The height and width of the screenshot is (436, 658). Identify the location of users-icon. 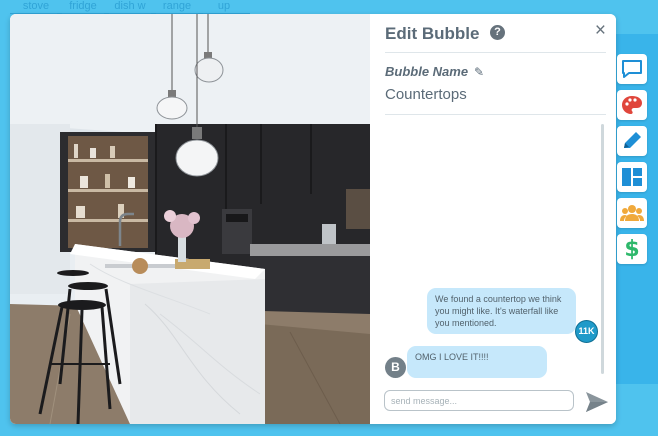
(632, 213).